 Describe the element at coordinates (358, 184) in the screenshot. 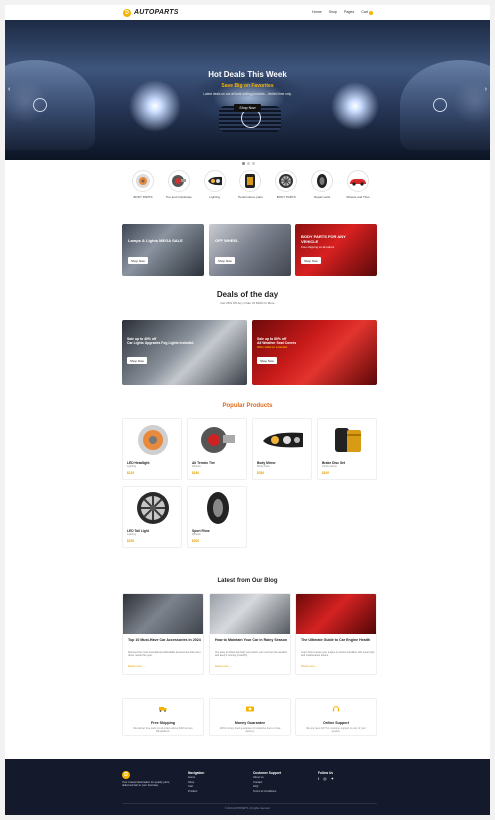

I see `category-item: Wheels and Tires` at that location.